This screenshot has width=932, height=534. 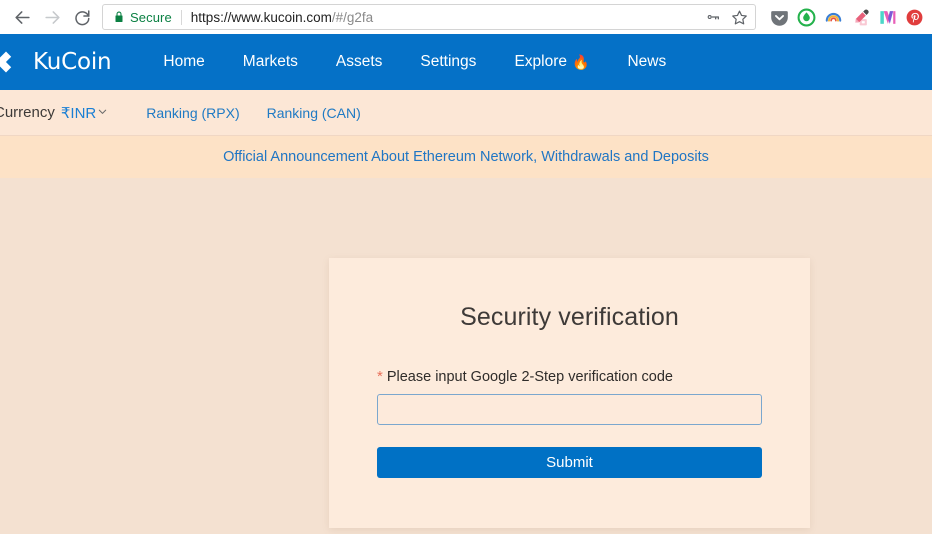 What do you see at coordinates (181, 17) in the screenshot?
I see `omnibox-divider` at bounding box center [181, 17].